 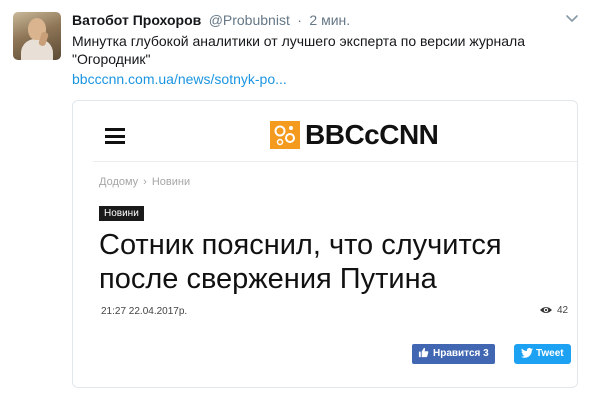 What do you see at coordinates (553, 310) in the screenshot?
I see `views-count: 42` at bounding box center [553, 310].